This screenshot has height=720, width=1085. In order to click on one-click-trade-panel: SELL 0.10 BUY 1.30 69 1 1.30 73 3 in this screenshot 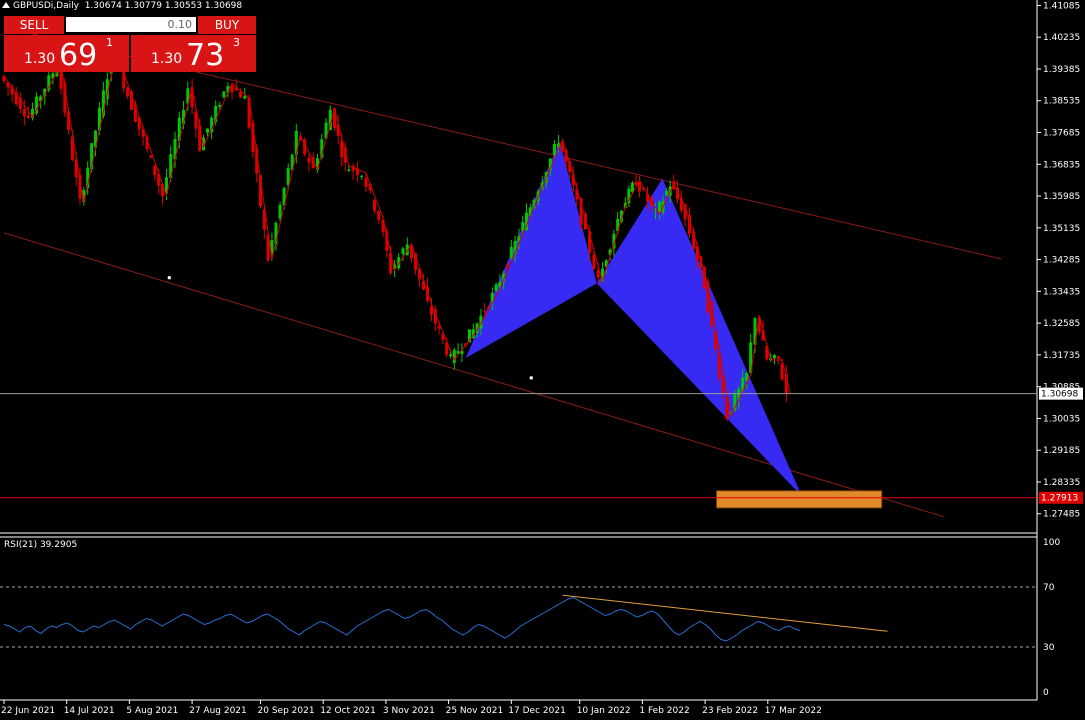, I will do `click(130, 44)`.